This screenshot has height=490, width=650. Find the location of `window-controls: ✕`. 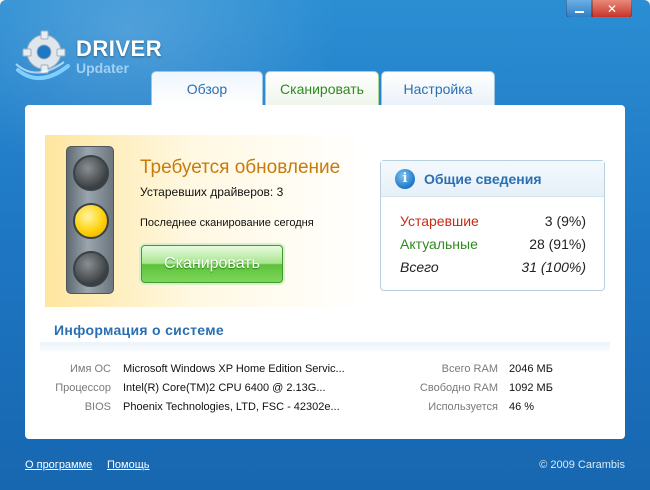

window-controls: ✕ is located at coordinates (599, 9).